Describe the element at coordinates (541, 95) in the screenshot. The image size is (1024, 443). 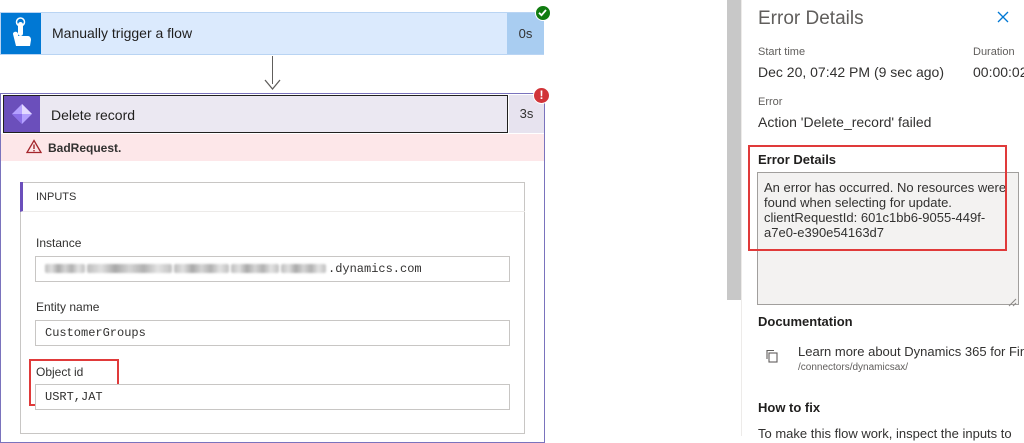
I see `error-badge-icon: !` at that location.